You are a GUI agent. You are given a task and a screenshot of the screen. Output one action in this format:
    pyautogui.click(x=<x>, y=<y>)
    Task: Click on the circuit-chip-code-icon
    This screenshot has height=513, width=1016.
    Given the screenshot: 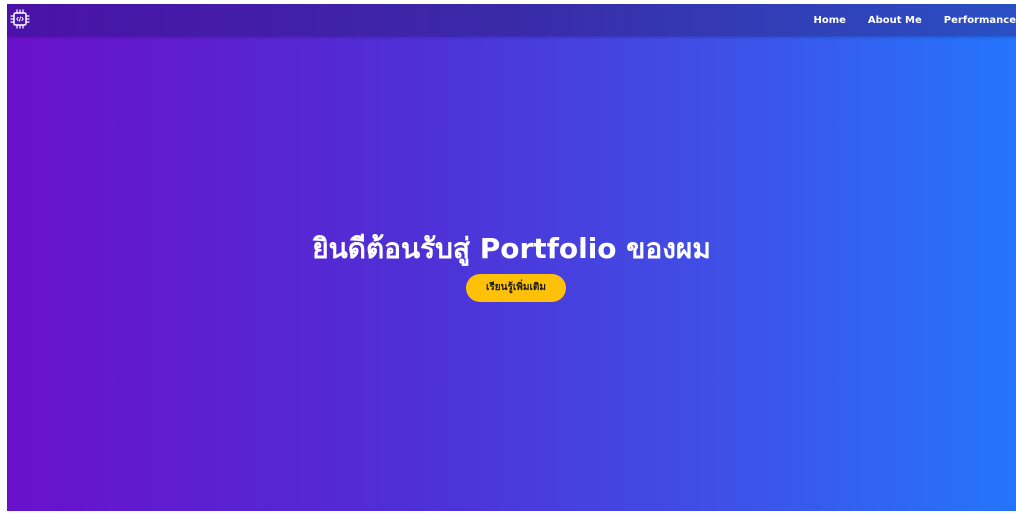 What is the action you would take?
    pyautogui.click(x=20, y=19)
    